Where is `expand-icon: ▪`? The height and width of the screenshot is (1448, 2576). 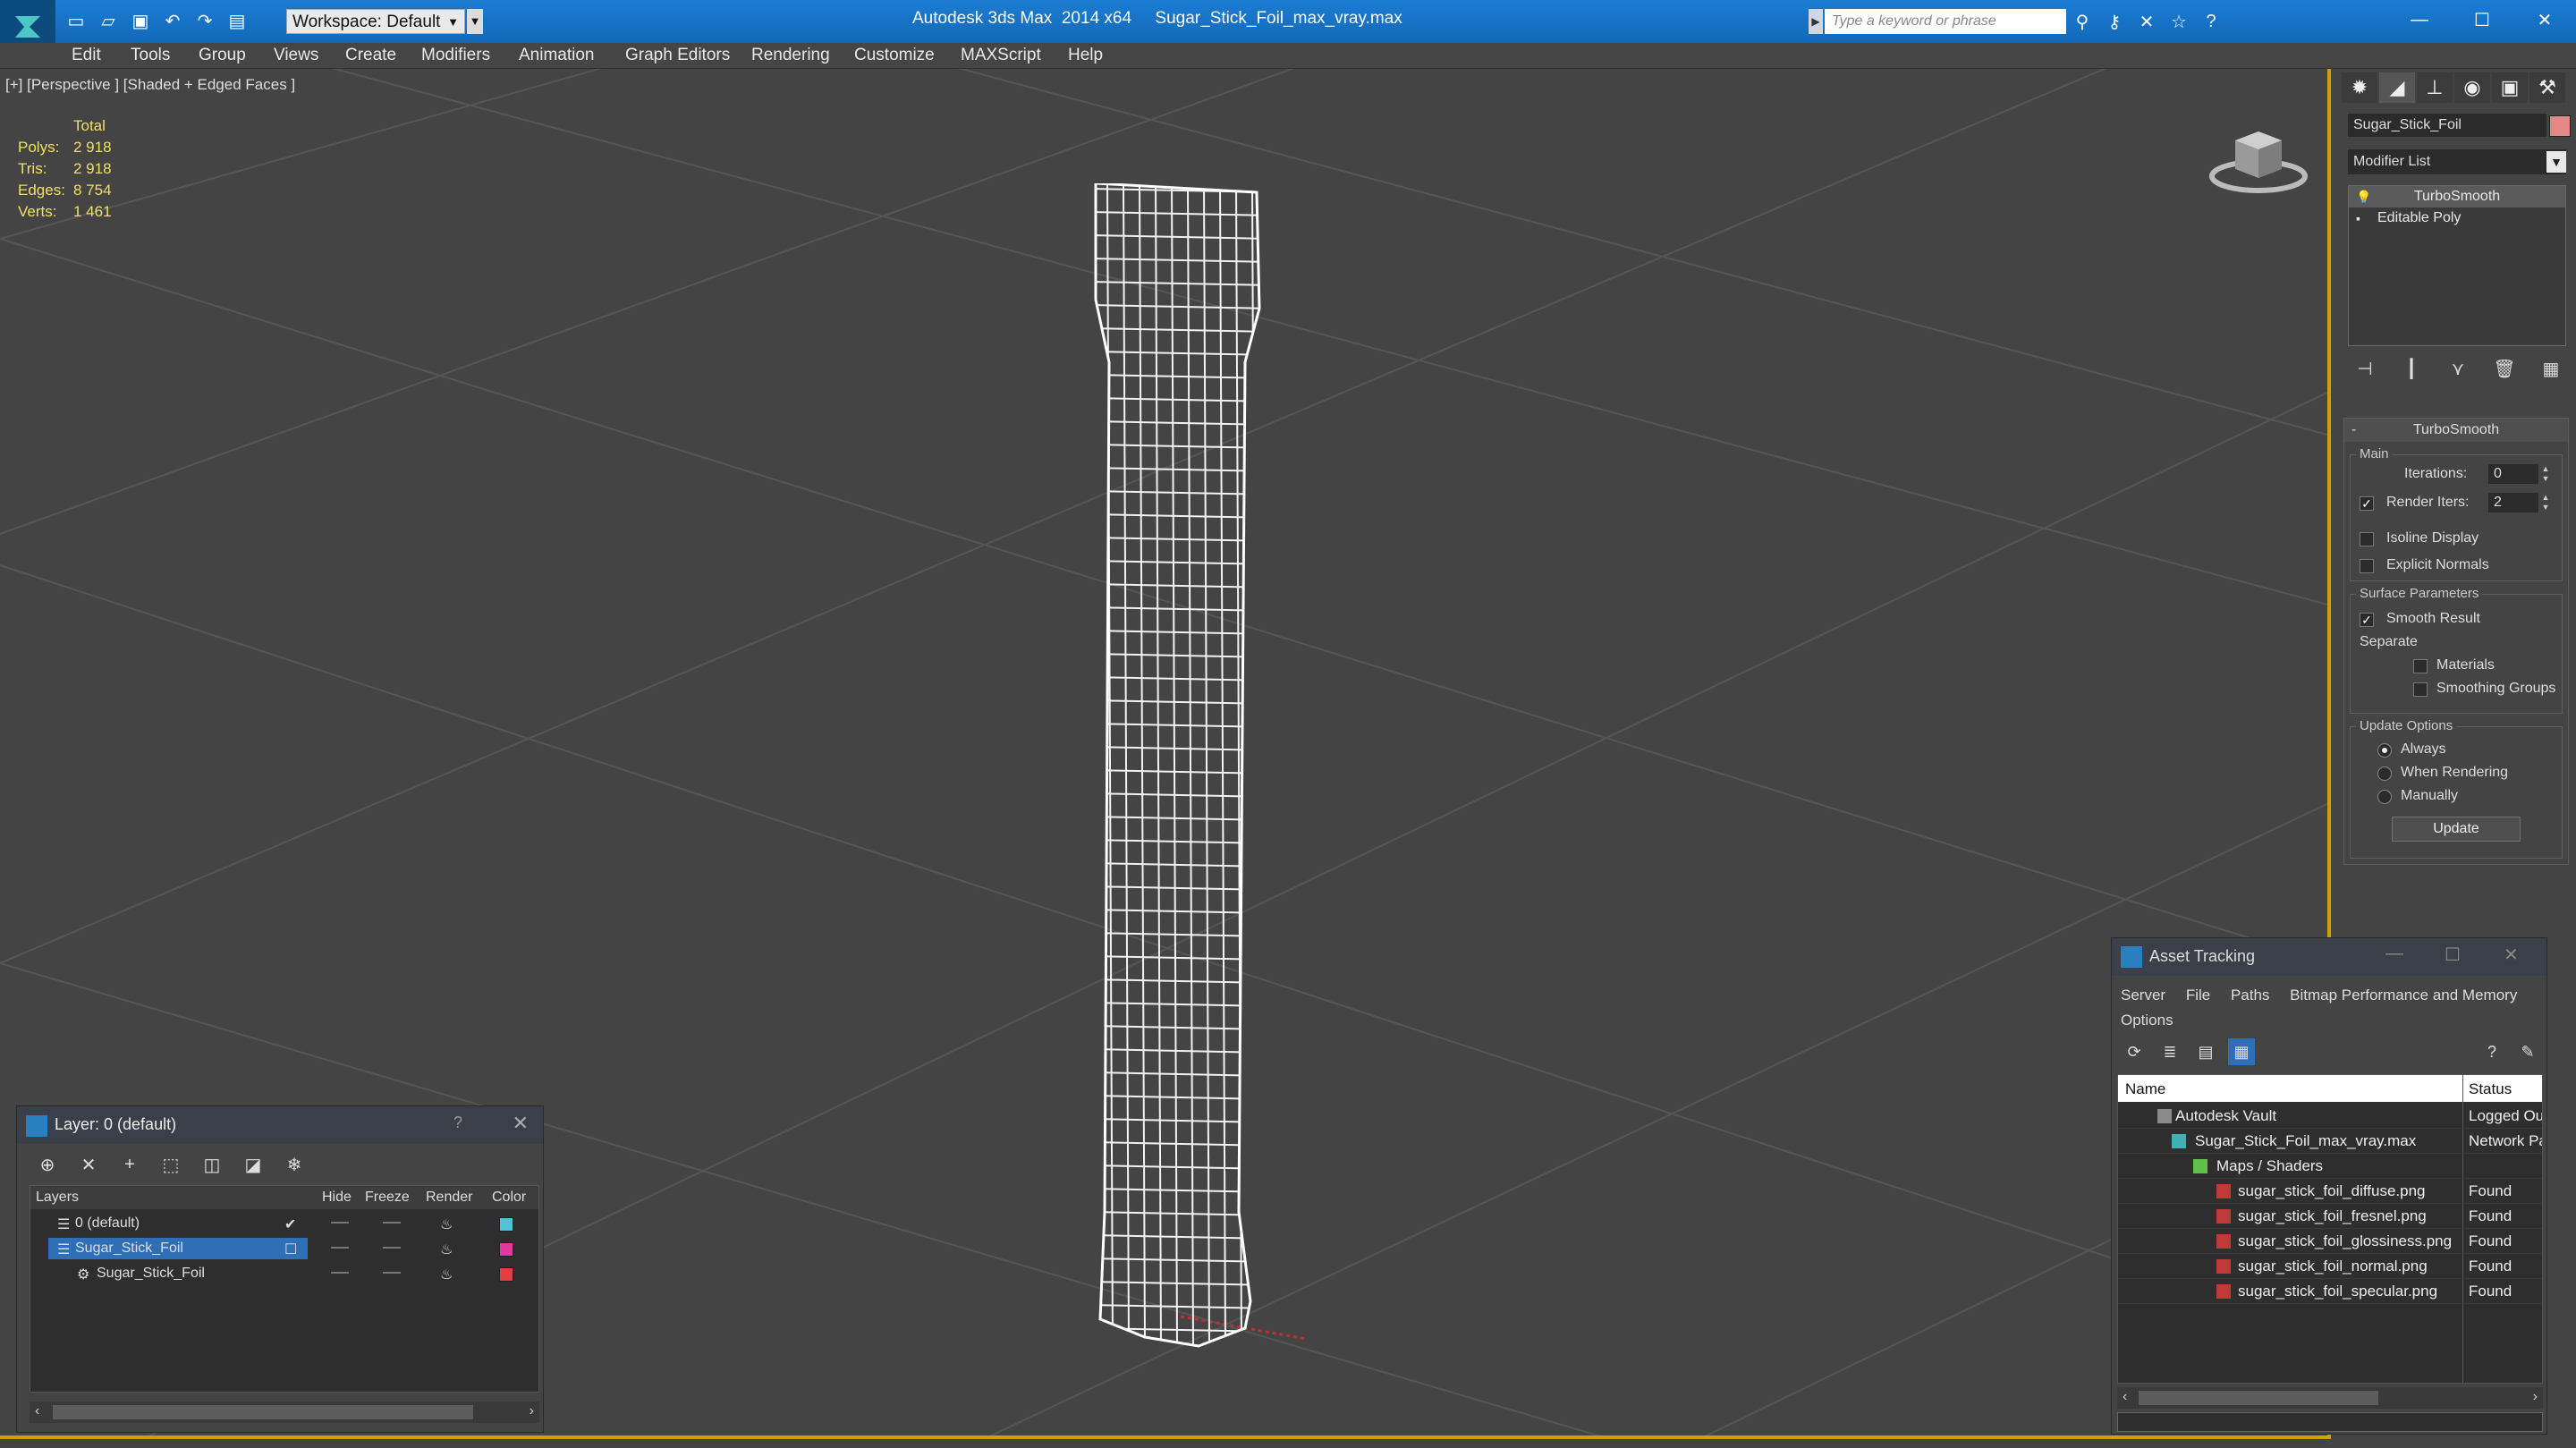 expand-icon: ▪ is located at coordinates (2358, 218).